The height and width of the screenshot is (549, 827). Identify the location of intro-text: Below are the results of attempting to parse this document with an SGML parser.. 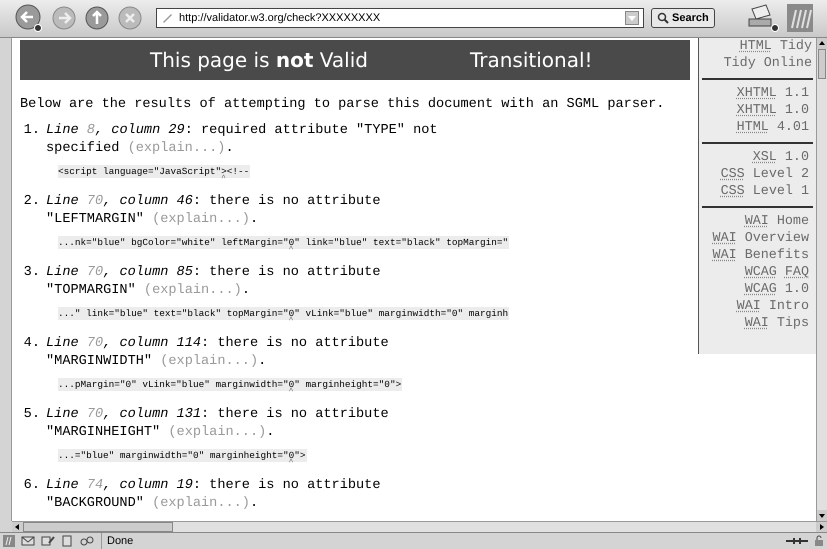
(343, 105).